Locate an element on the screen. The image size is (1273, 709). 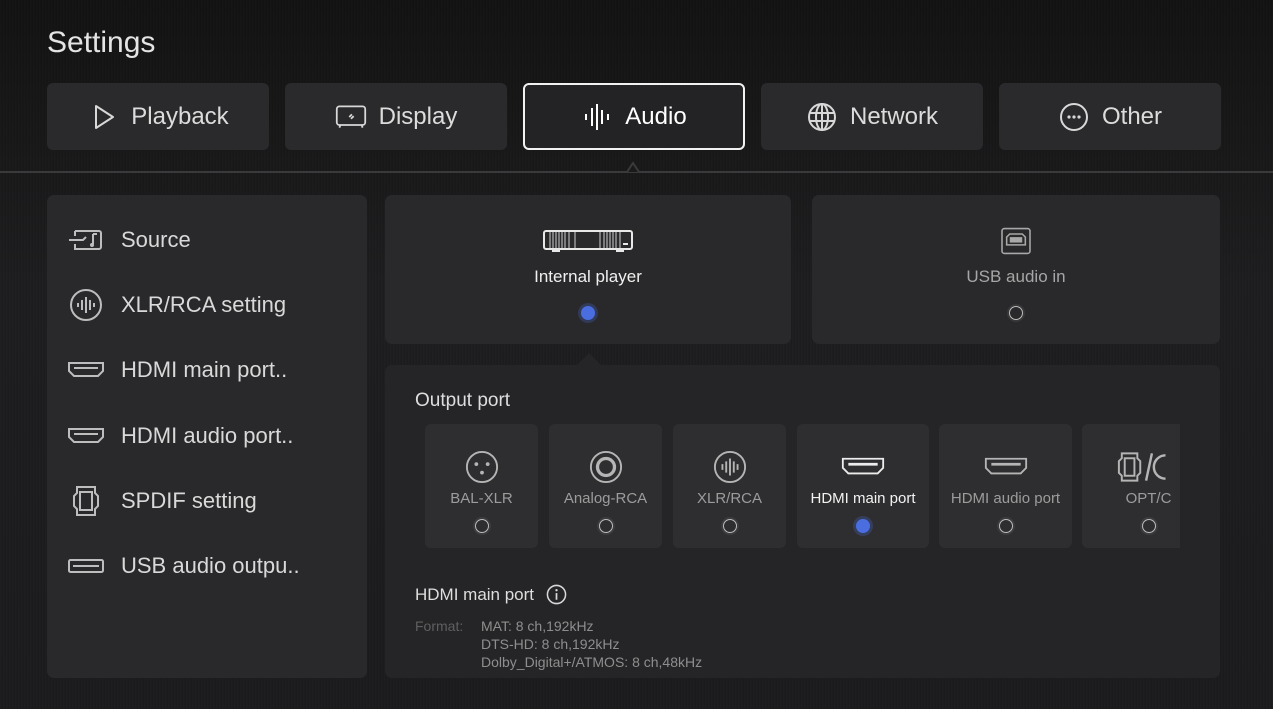
tab-audio: Audio is located at coordinates (634, 116).